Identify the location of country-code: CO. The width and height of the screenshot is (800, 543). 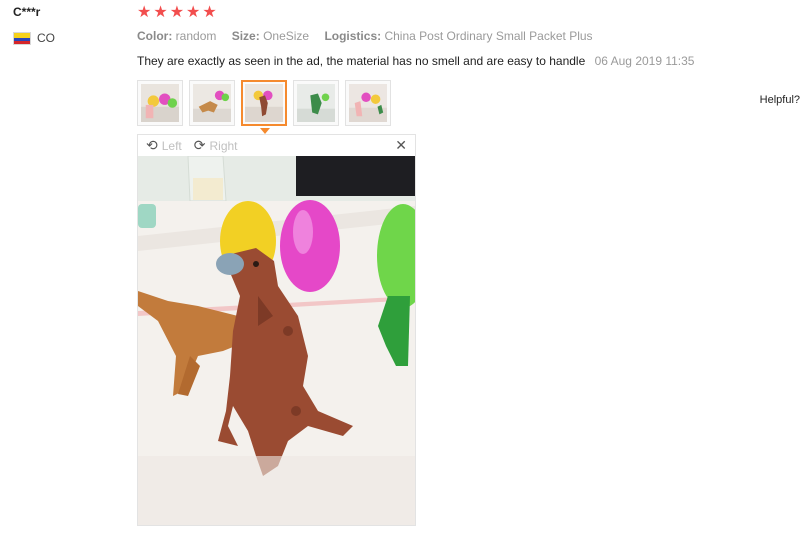
(46, 38).